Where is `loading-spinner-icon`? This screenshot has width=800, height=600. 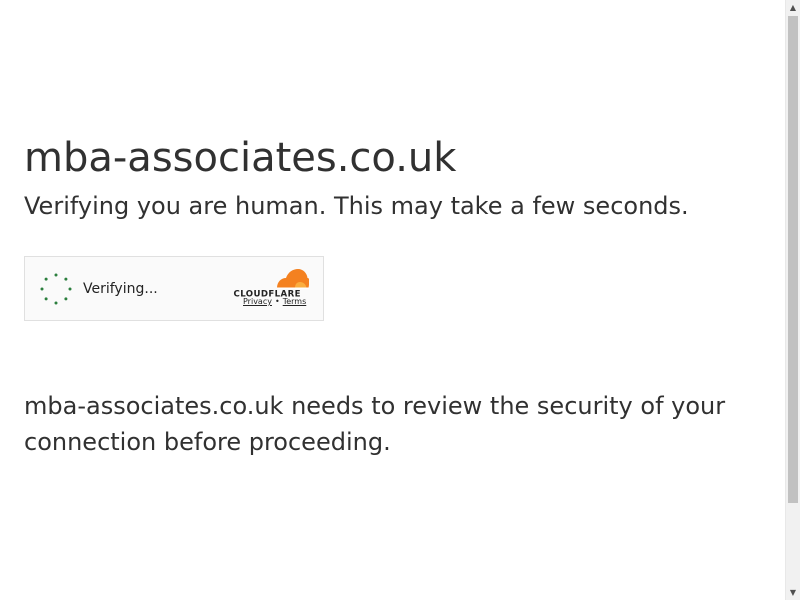 loading-spinner-icon is located at coordinates (56, 289).